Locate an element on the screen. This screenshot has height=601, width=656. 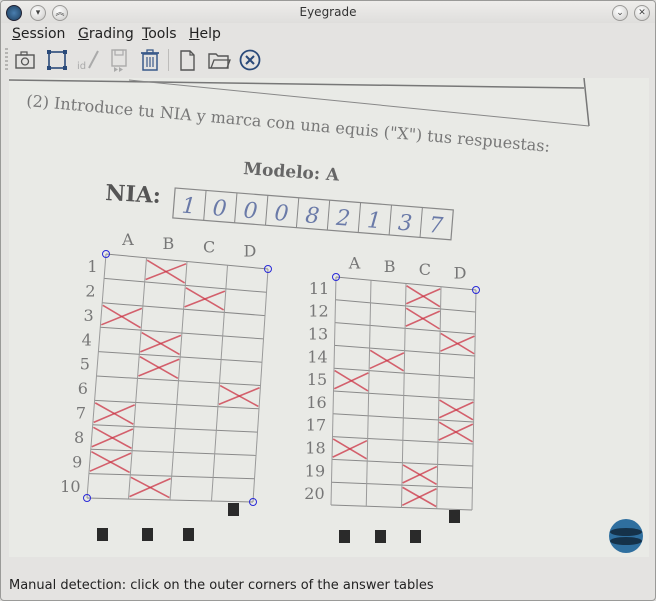
close-session-icon is located at coordinates (250, 60).